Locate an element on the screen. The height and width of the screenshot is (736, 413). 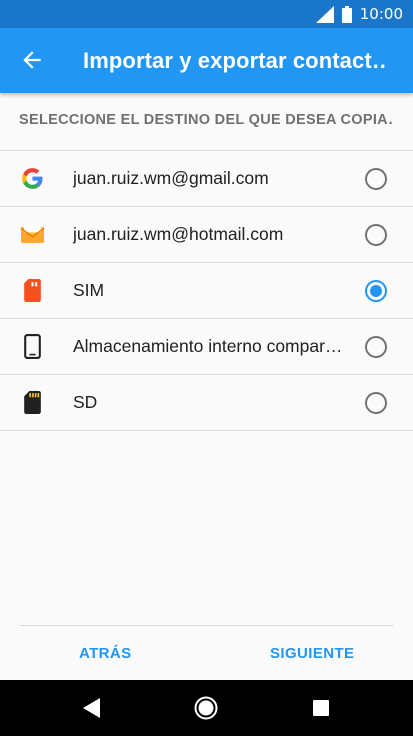
google-icon is located at coordinates (32, 178).